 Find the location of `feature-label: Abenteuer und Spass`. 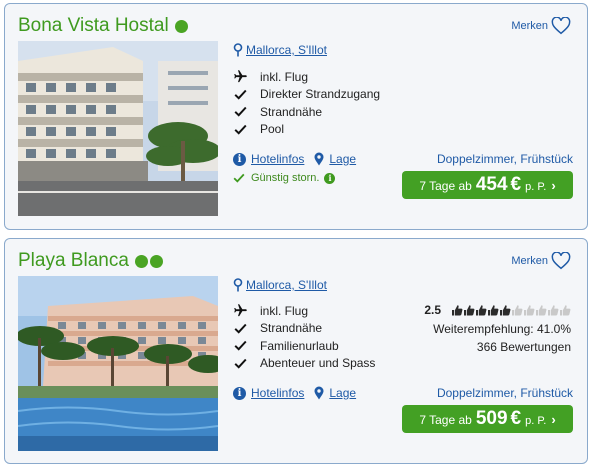

feature-label: Abenteuer und Spass is located at coordinates (318, 363).